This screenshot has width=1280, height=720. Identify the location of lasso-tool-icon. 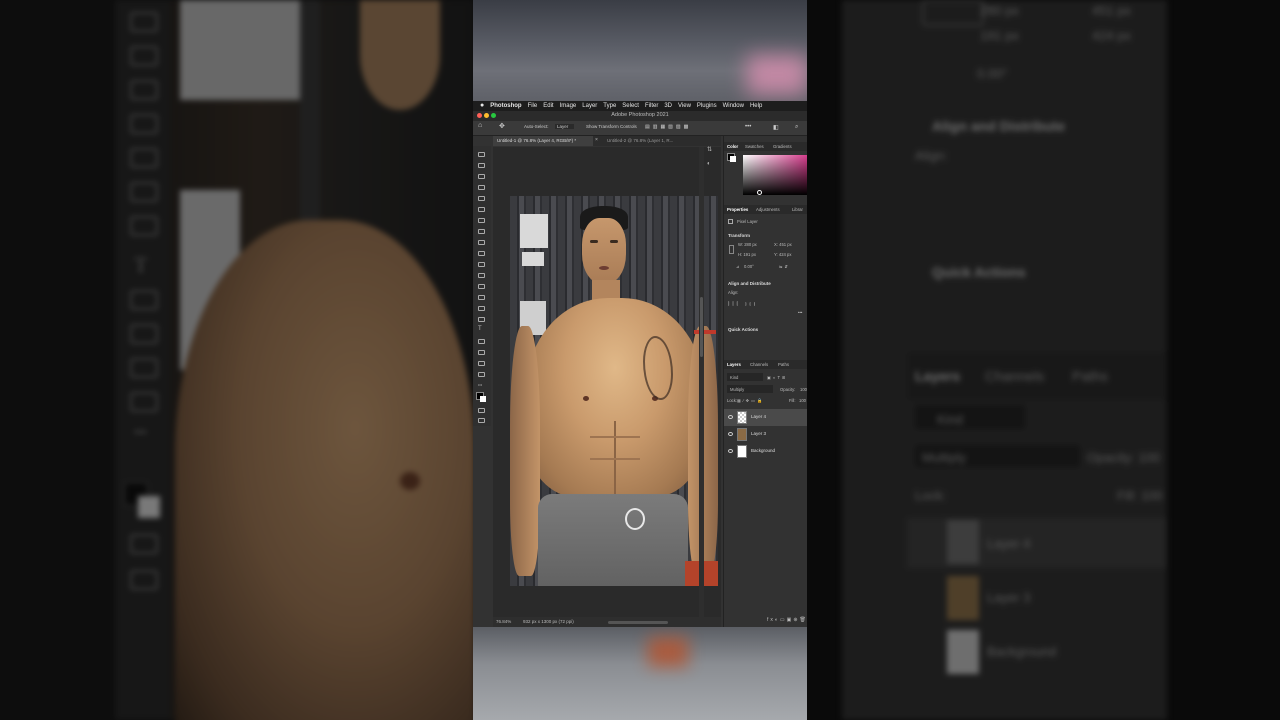
(481, 176).